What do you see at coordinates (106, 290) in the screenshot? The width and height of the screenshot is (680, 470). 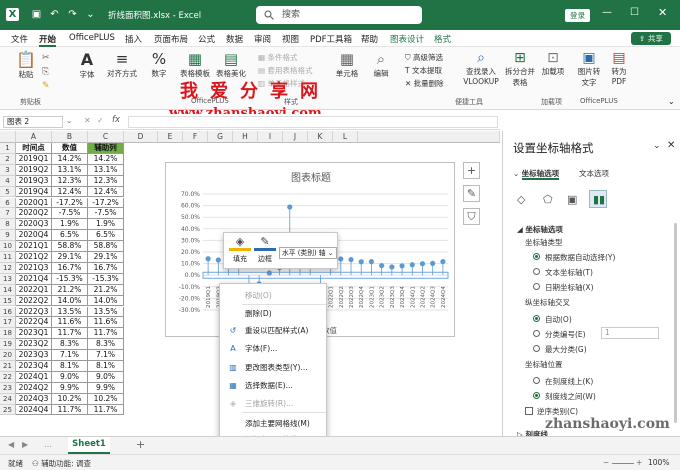 I see `data-cell: 21.2%` at bounding box center [106, 290].